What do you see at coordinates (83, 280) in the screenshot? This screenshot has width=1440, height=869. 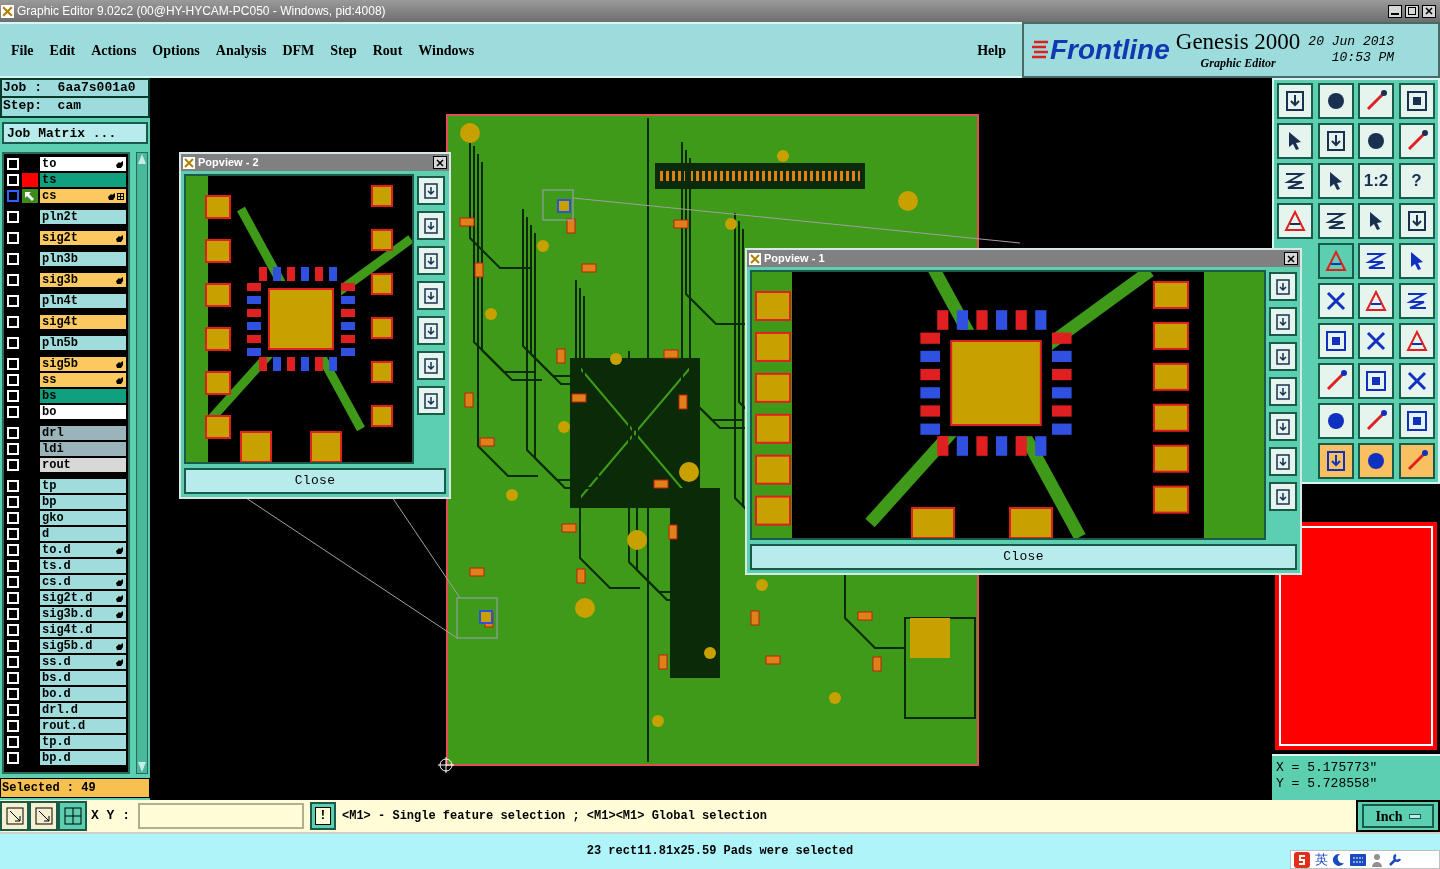 I see `layer-name: sig3b` at bounding box center [83, 280].